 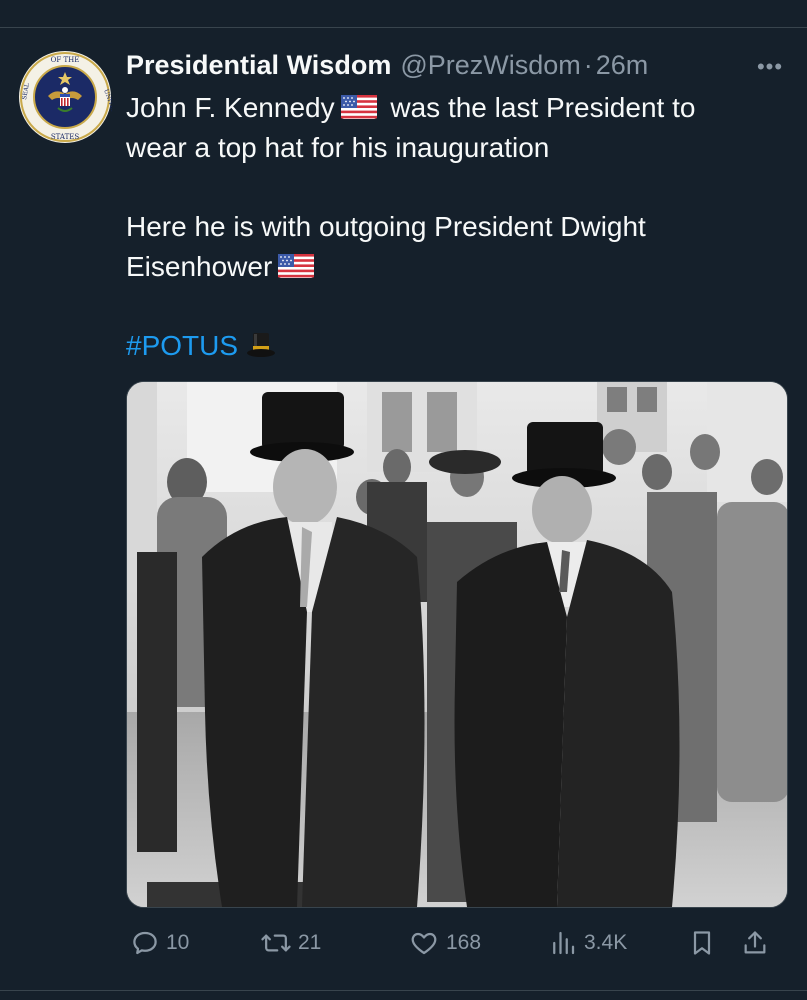 What do you see at coordinates (403, 27) in the screenshot?
I see `top-divider` at bounding box center [403, 27].